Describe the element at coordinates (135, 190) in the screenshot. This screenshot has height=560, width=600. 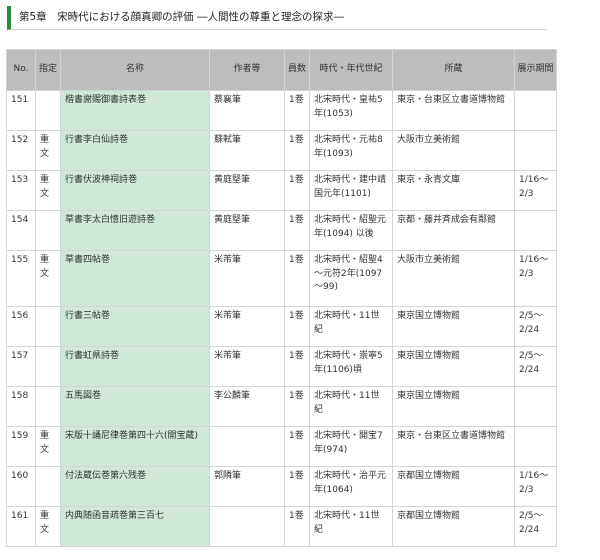
I see `cell-name: 行書伏波神祠詩巻` at that location.